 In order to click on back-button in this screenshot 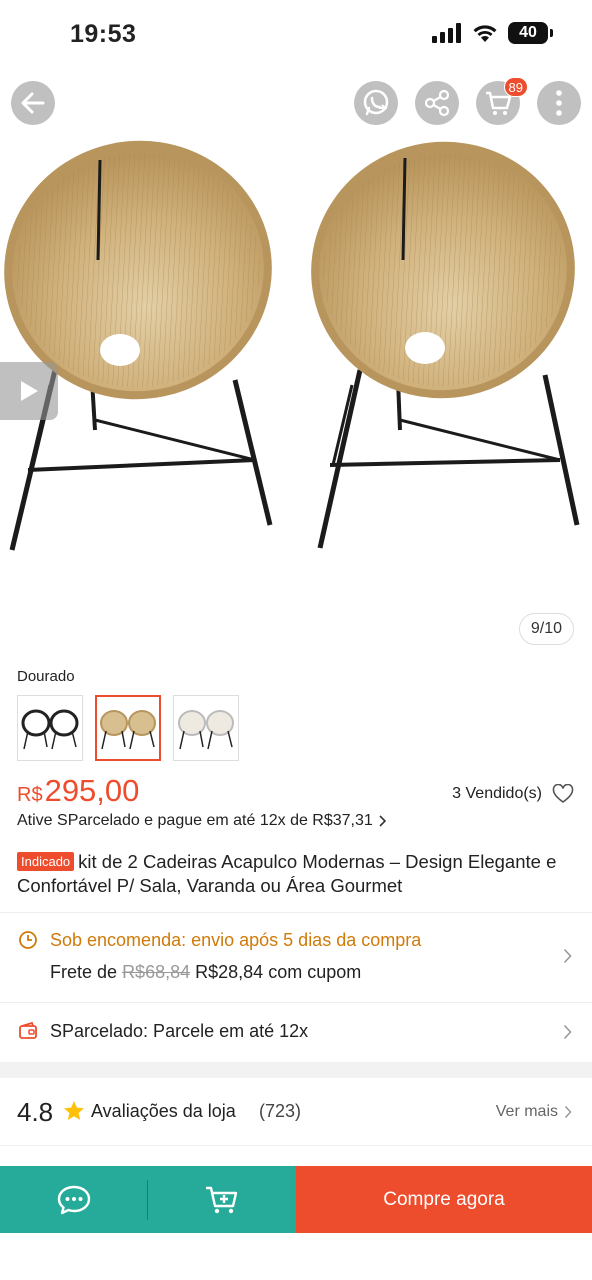, I will do `click(33, 103)`.